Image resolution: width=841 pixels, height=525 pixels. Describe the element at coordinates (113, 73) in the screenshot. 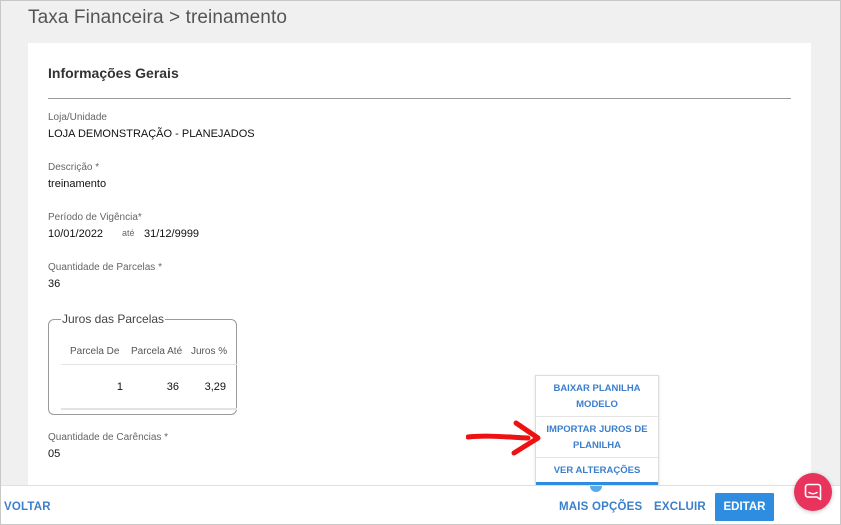

I see `section-title: Informações Gerais` at that location.